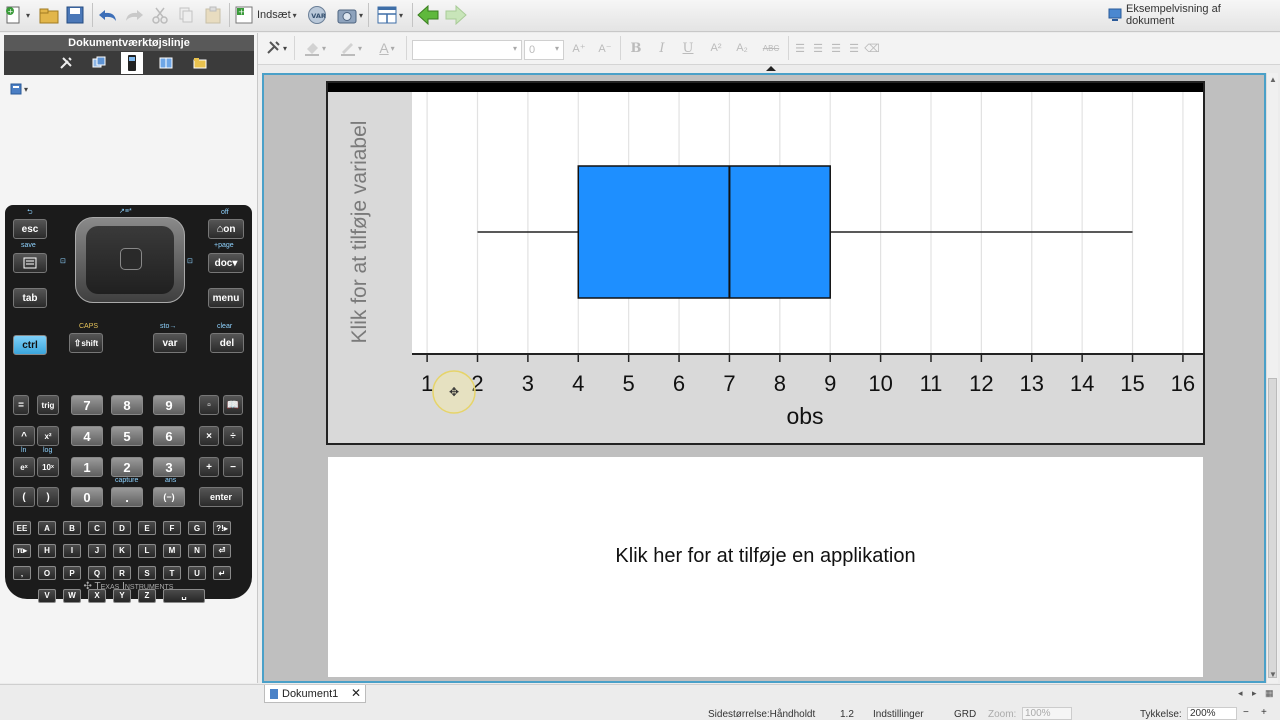 The width and height of the screenshot is (1280, 720). I want to click on font-family-select: ▾, so click(467, 50).